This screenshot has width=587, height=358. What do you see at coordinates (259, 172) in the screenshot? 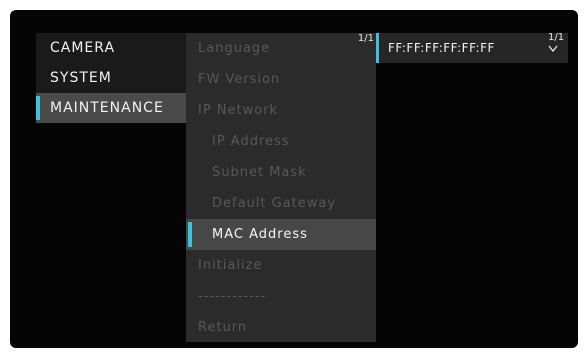
I see `submenu-item-label: Subnet Mask` at bounding box center [259, 172].